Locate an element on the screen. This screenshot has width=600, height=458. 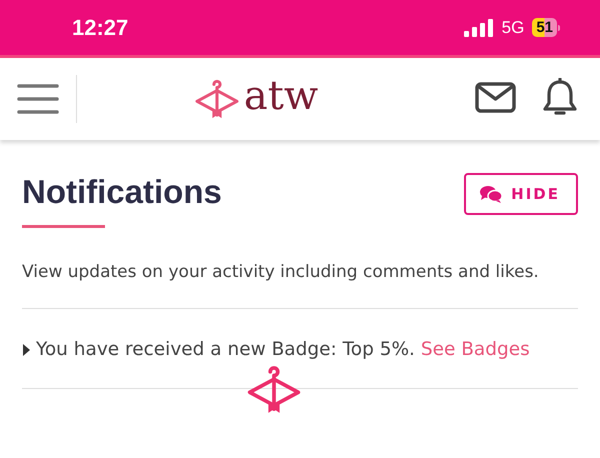
network-label: 5G is located at coordinates (513, 28).